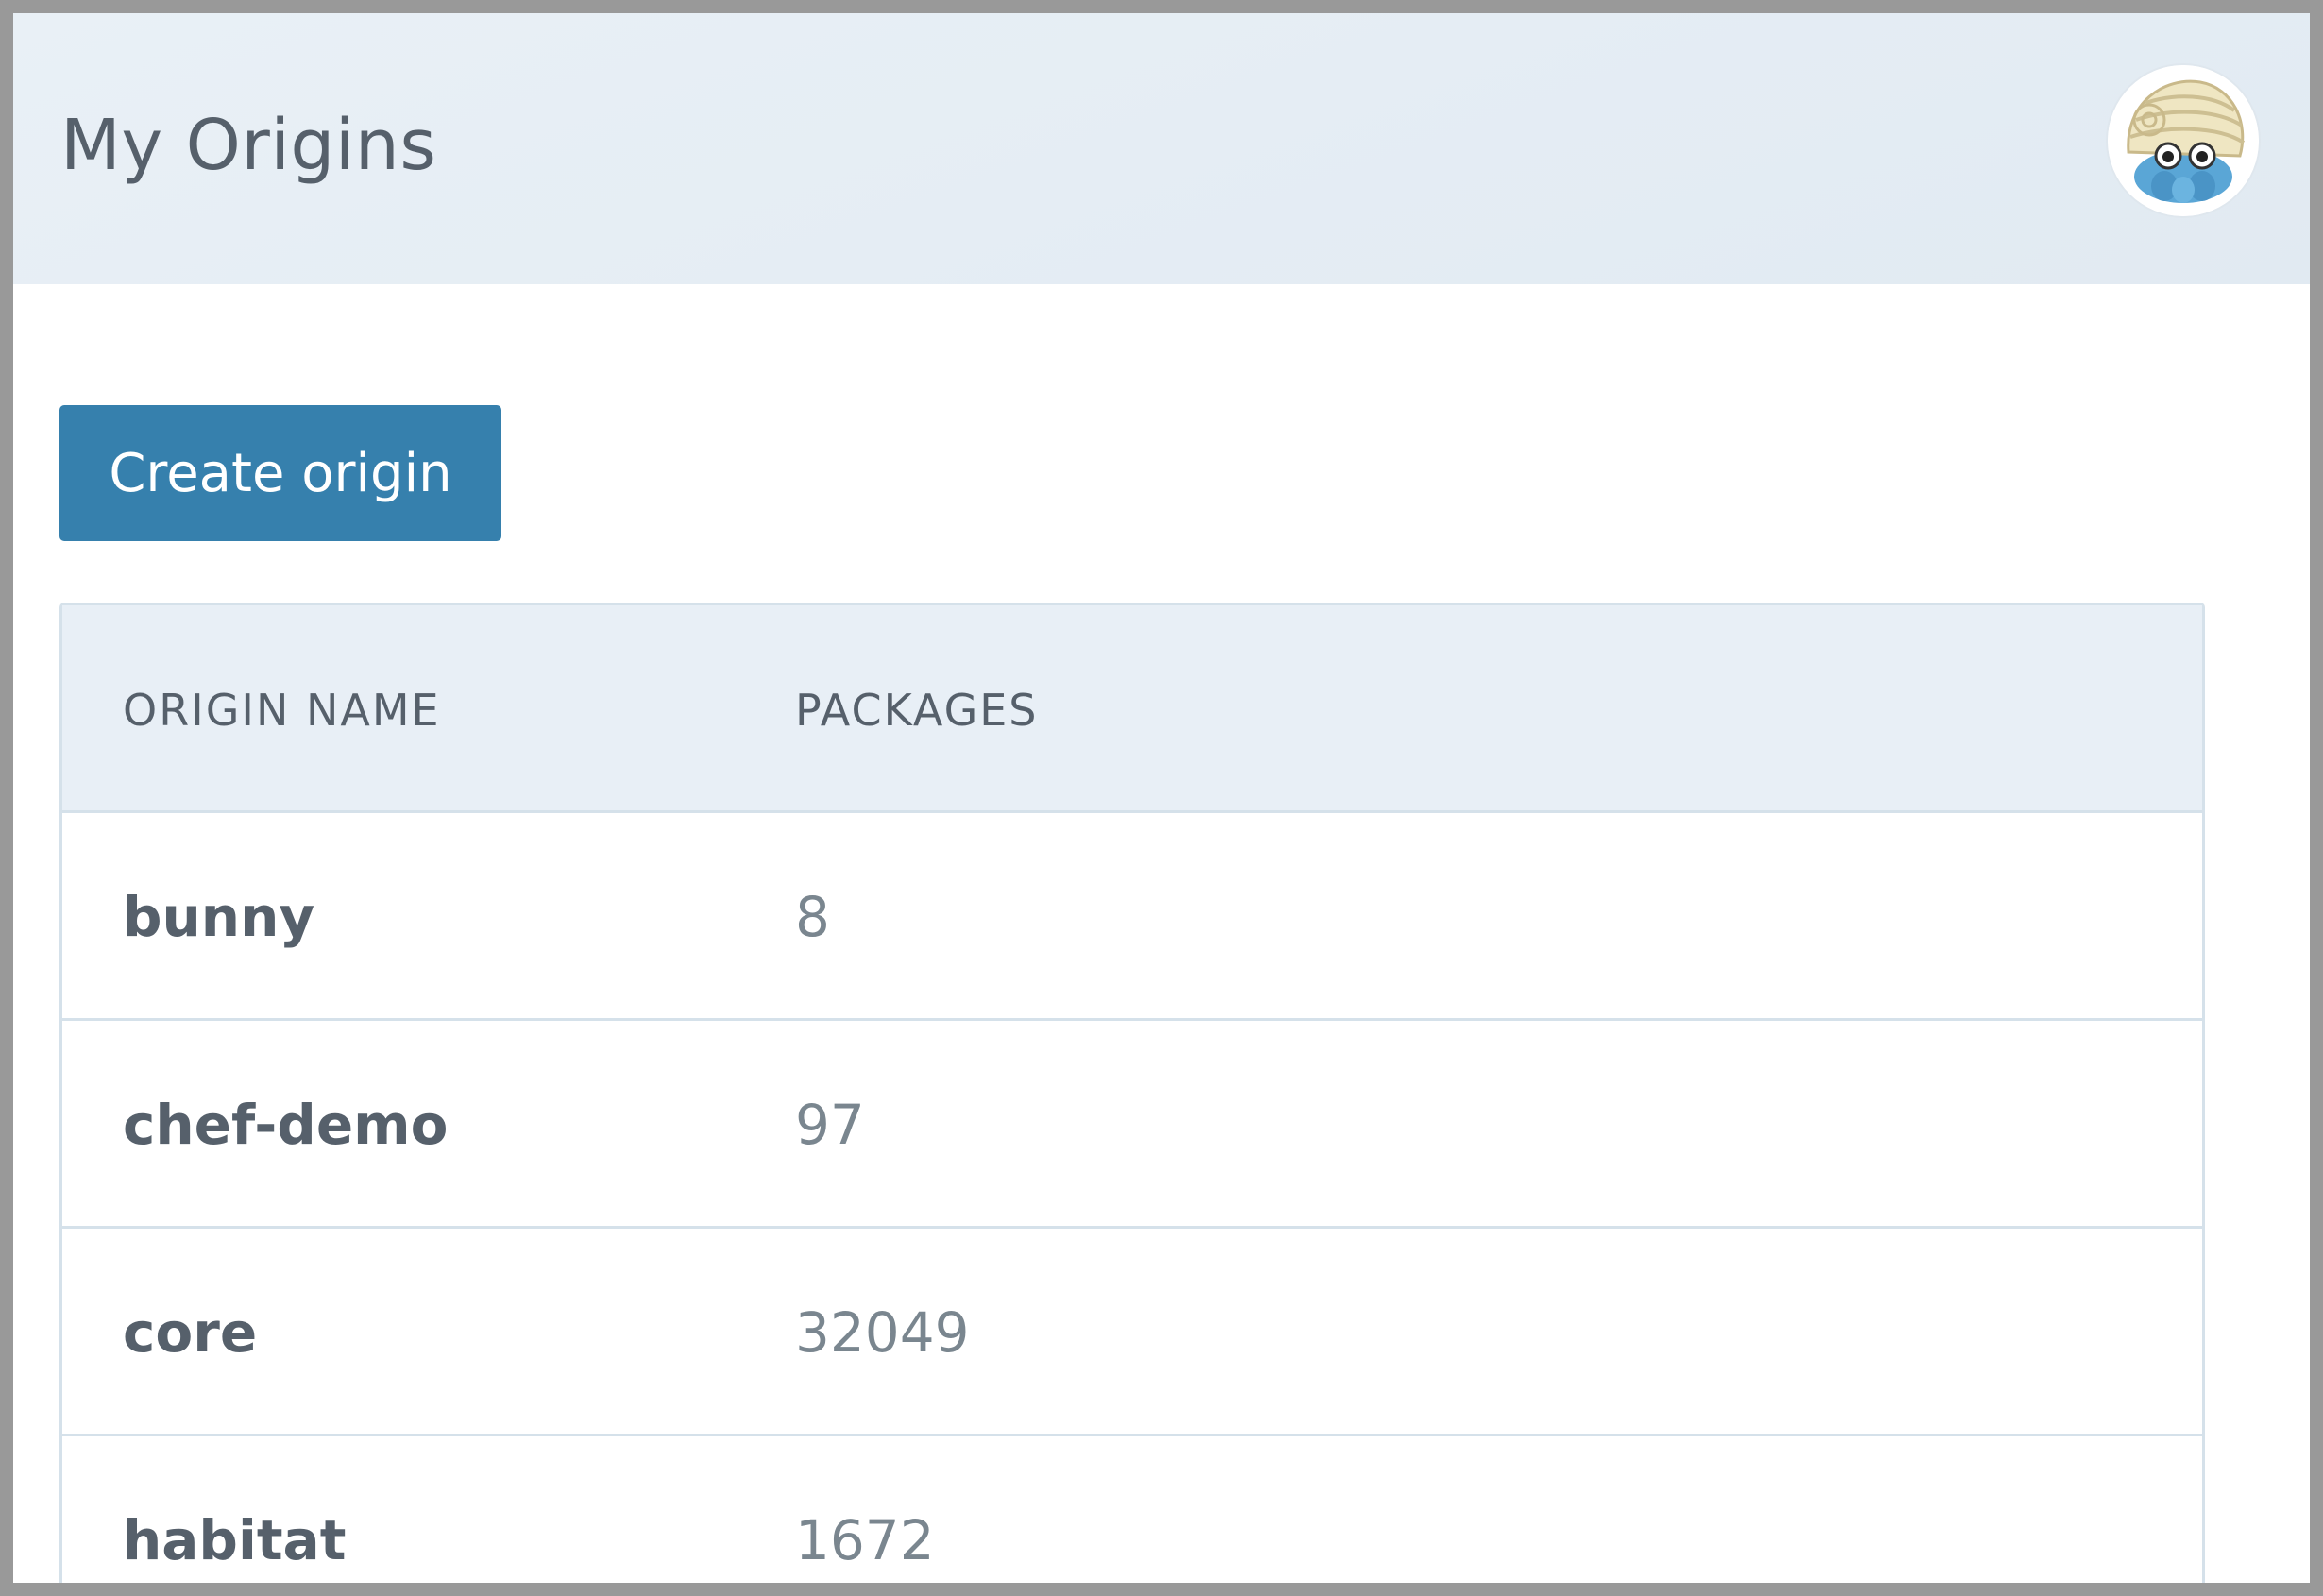 This screenshot has width=2323, height=1596. What do you see at coordinates (280, 473) in the screenshot?
I see `create-origin-button: Create origin` at bounding box center [280, 473].